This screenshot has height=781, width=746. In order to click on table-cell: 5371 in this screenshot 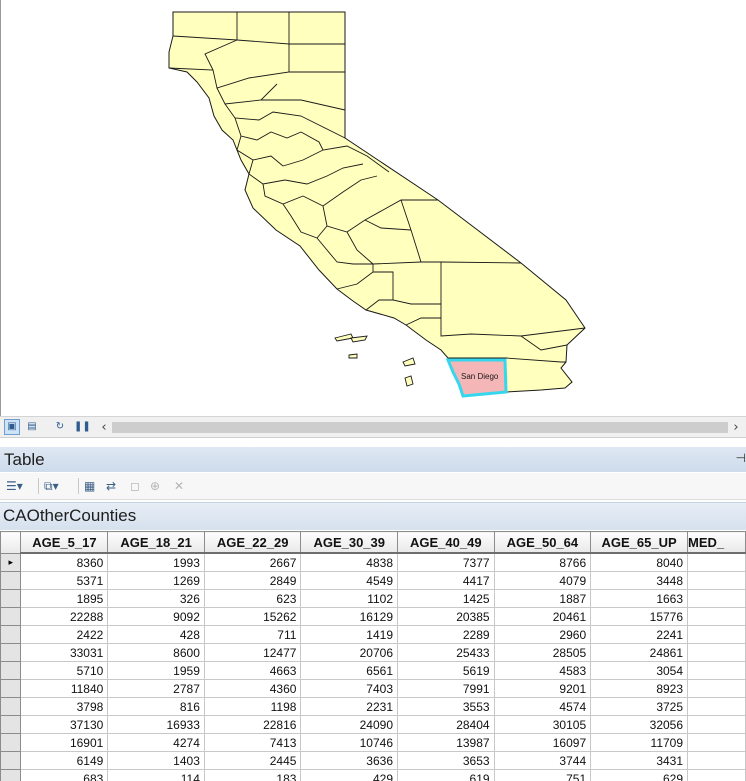, I will do `click(64, 580)`.